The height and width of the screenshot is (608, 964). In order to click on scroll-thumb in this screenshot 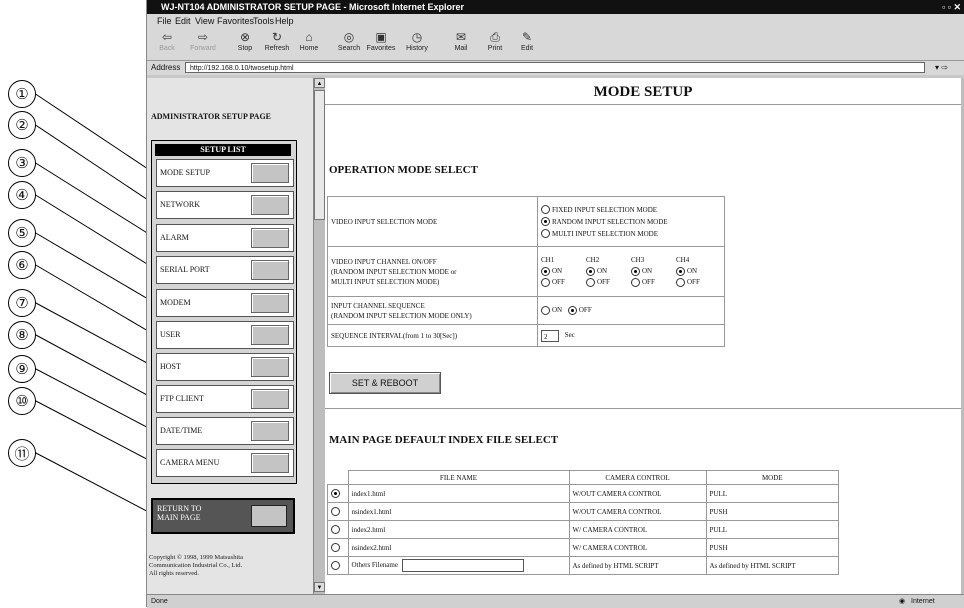, I will do `click(319, 155)`.